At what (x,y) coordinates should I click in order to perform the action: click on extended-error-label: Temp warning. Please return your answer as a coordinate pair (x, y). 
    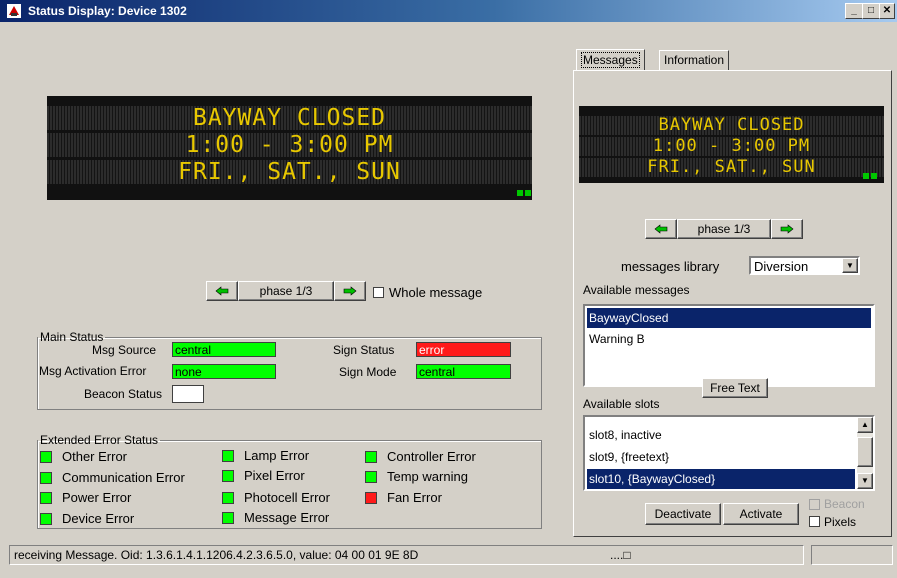
    Looking at the image, I should click on (427, 476).